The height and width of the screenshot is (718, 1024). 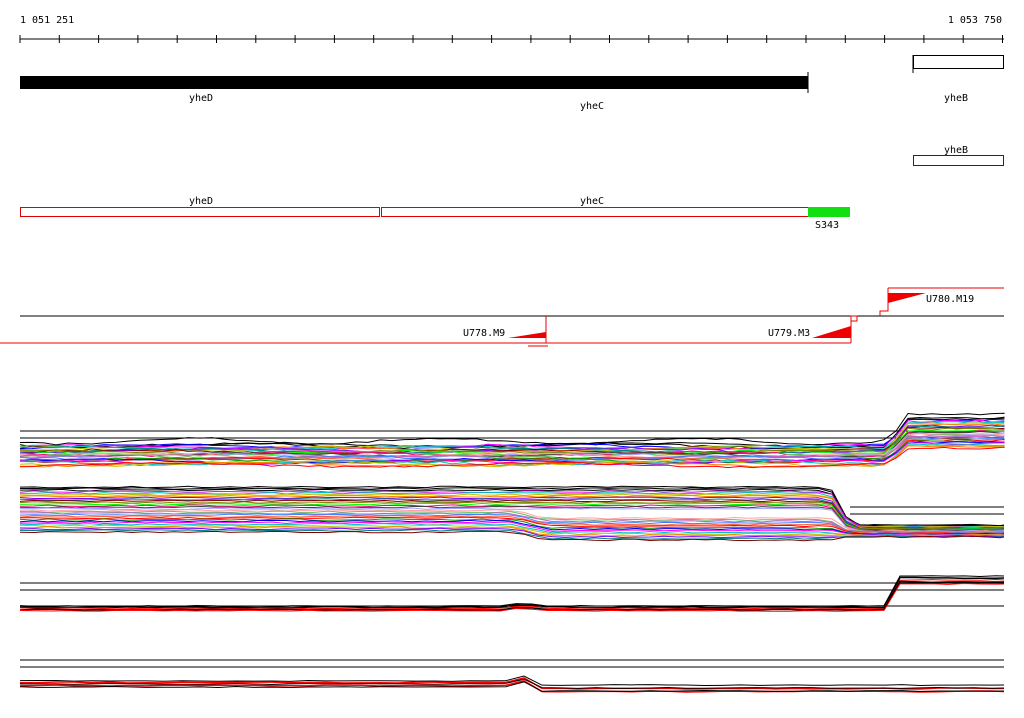 I want to click on ruler-end-label: 1 053 750, so click(x=975, y=20).